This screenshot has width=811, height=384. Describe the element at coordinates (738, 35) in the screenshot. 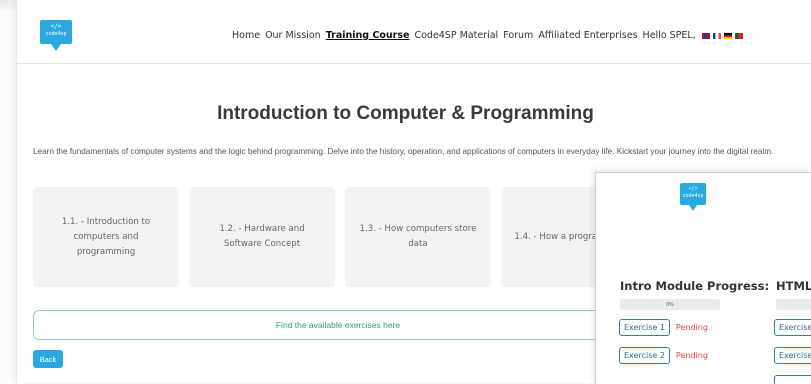

I see `pt-flag-icon` at that location.